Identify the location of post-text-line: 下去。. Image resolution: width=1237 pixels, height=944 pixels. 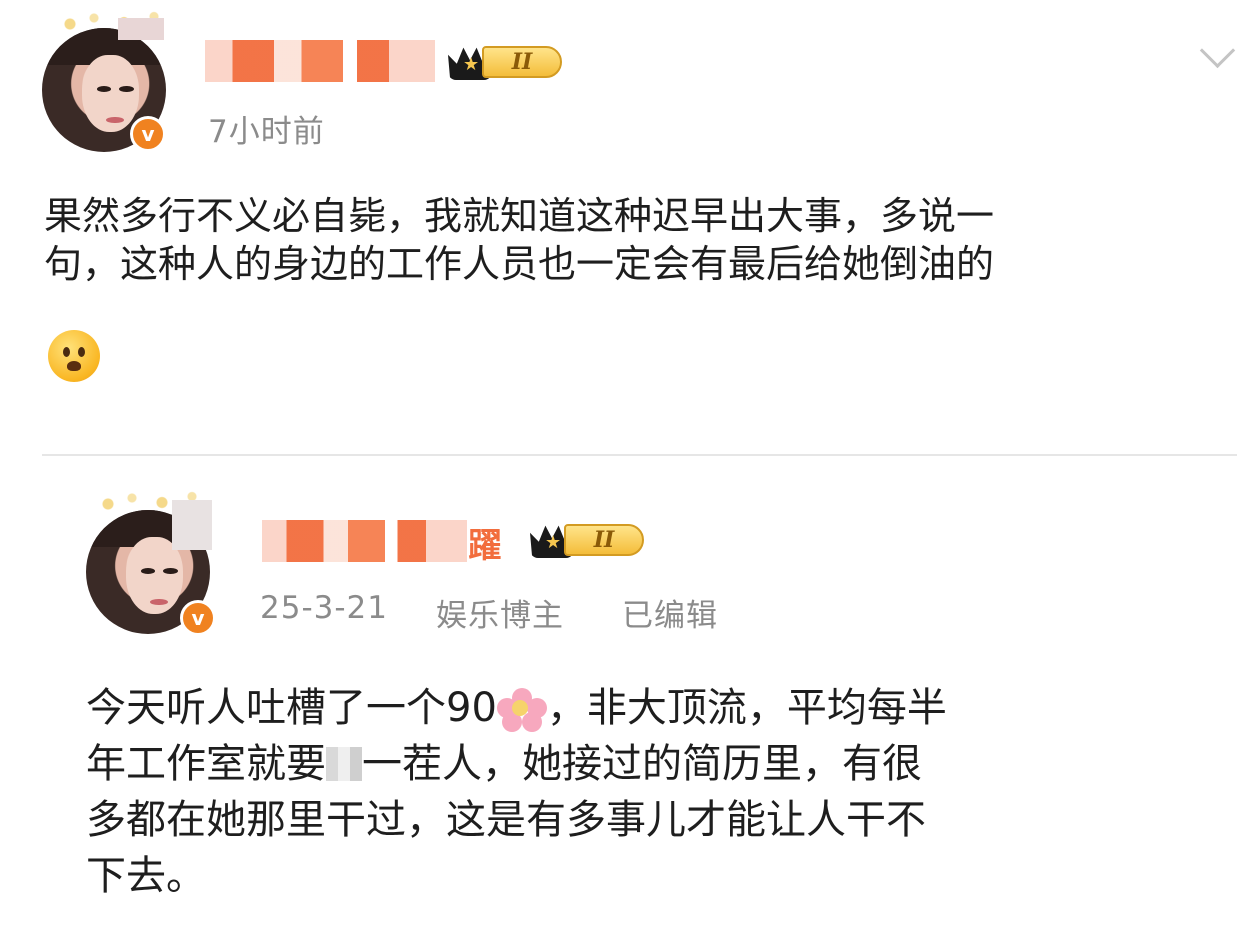
(146, 876).